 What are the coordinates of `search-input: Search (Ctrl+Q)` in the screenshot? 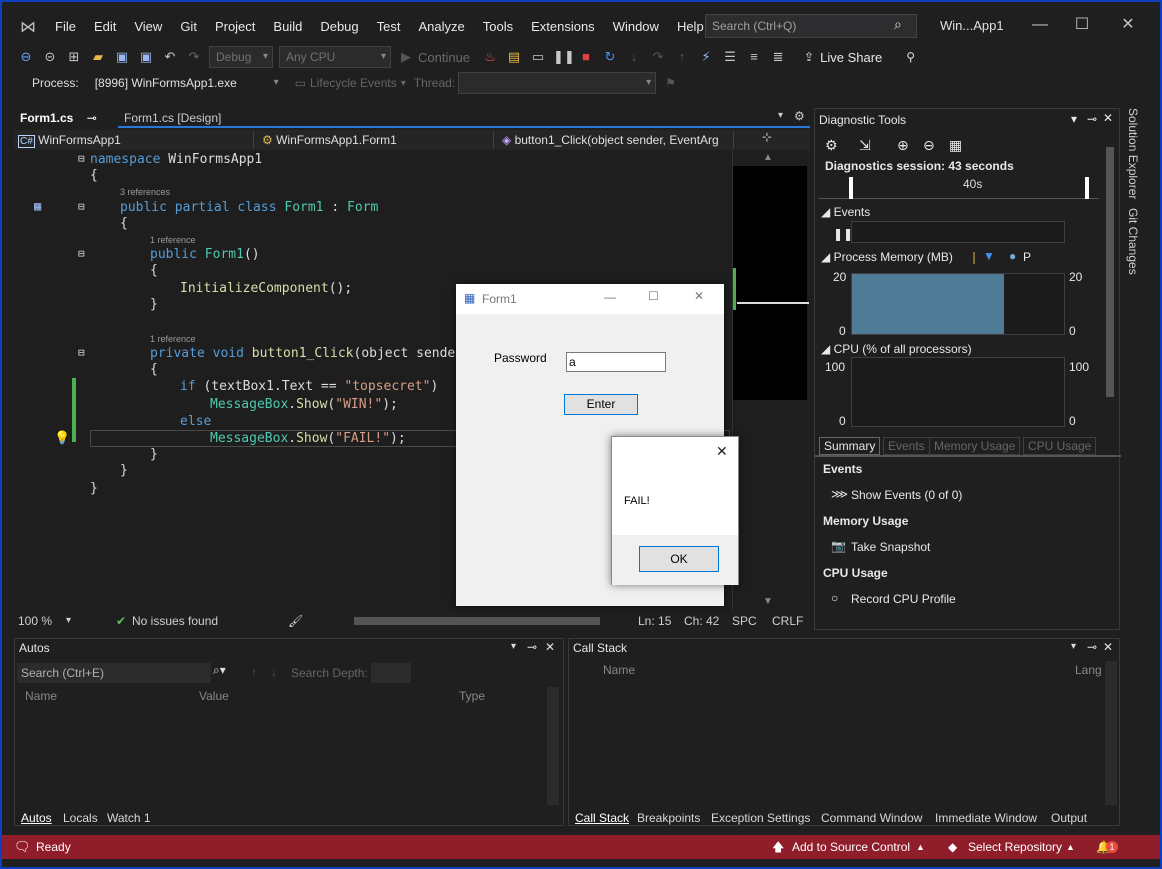 It's located at (811, 26).